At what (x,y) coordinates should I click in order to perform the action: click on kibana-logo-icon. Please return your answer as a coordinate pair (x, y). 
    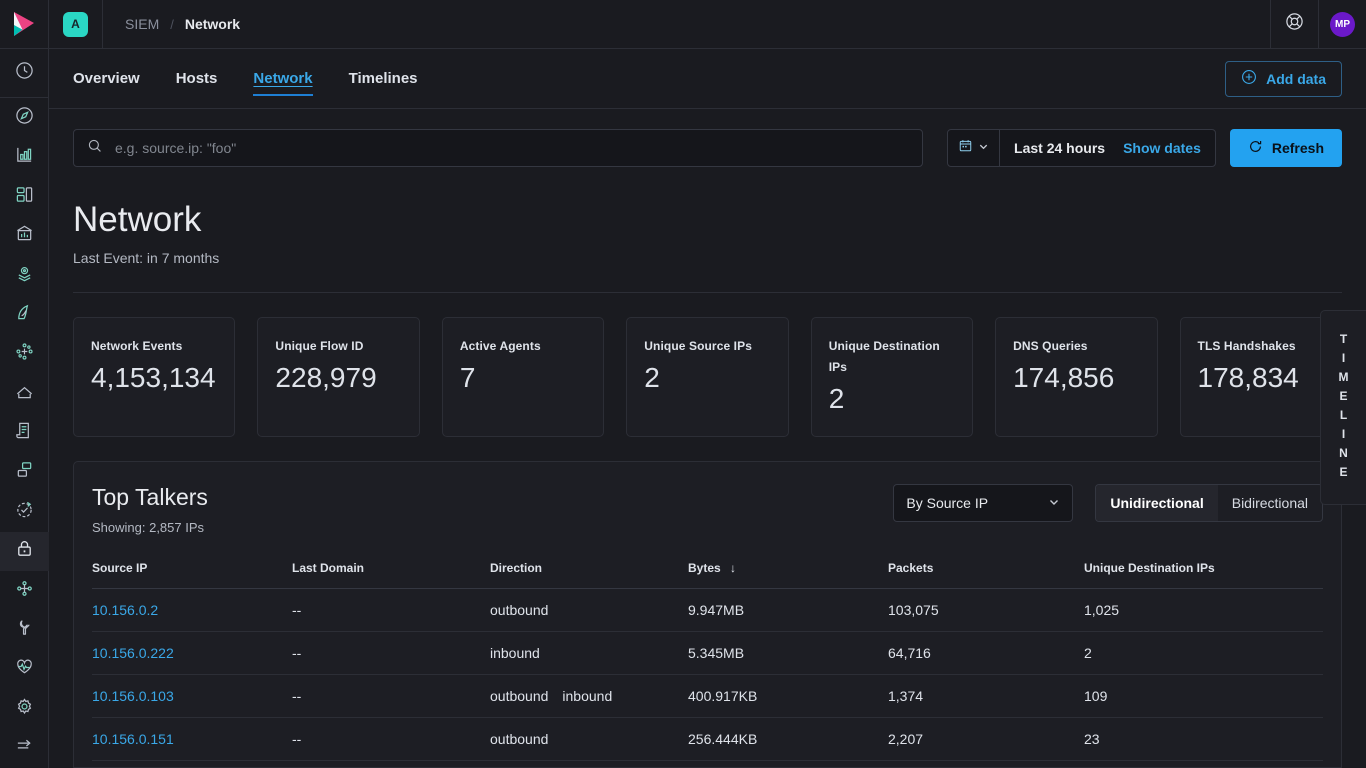
    Looking at the image, I should click on (24, 24).